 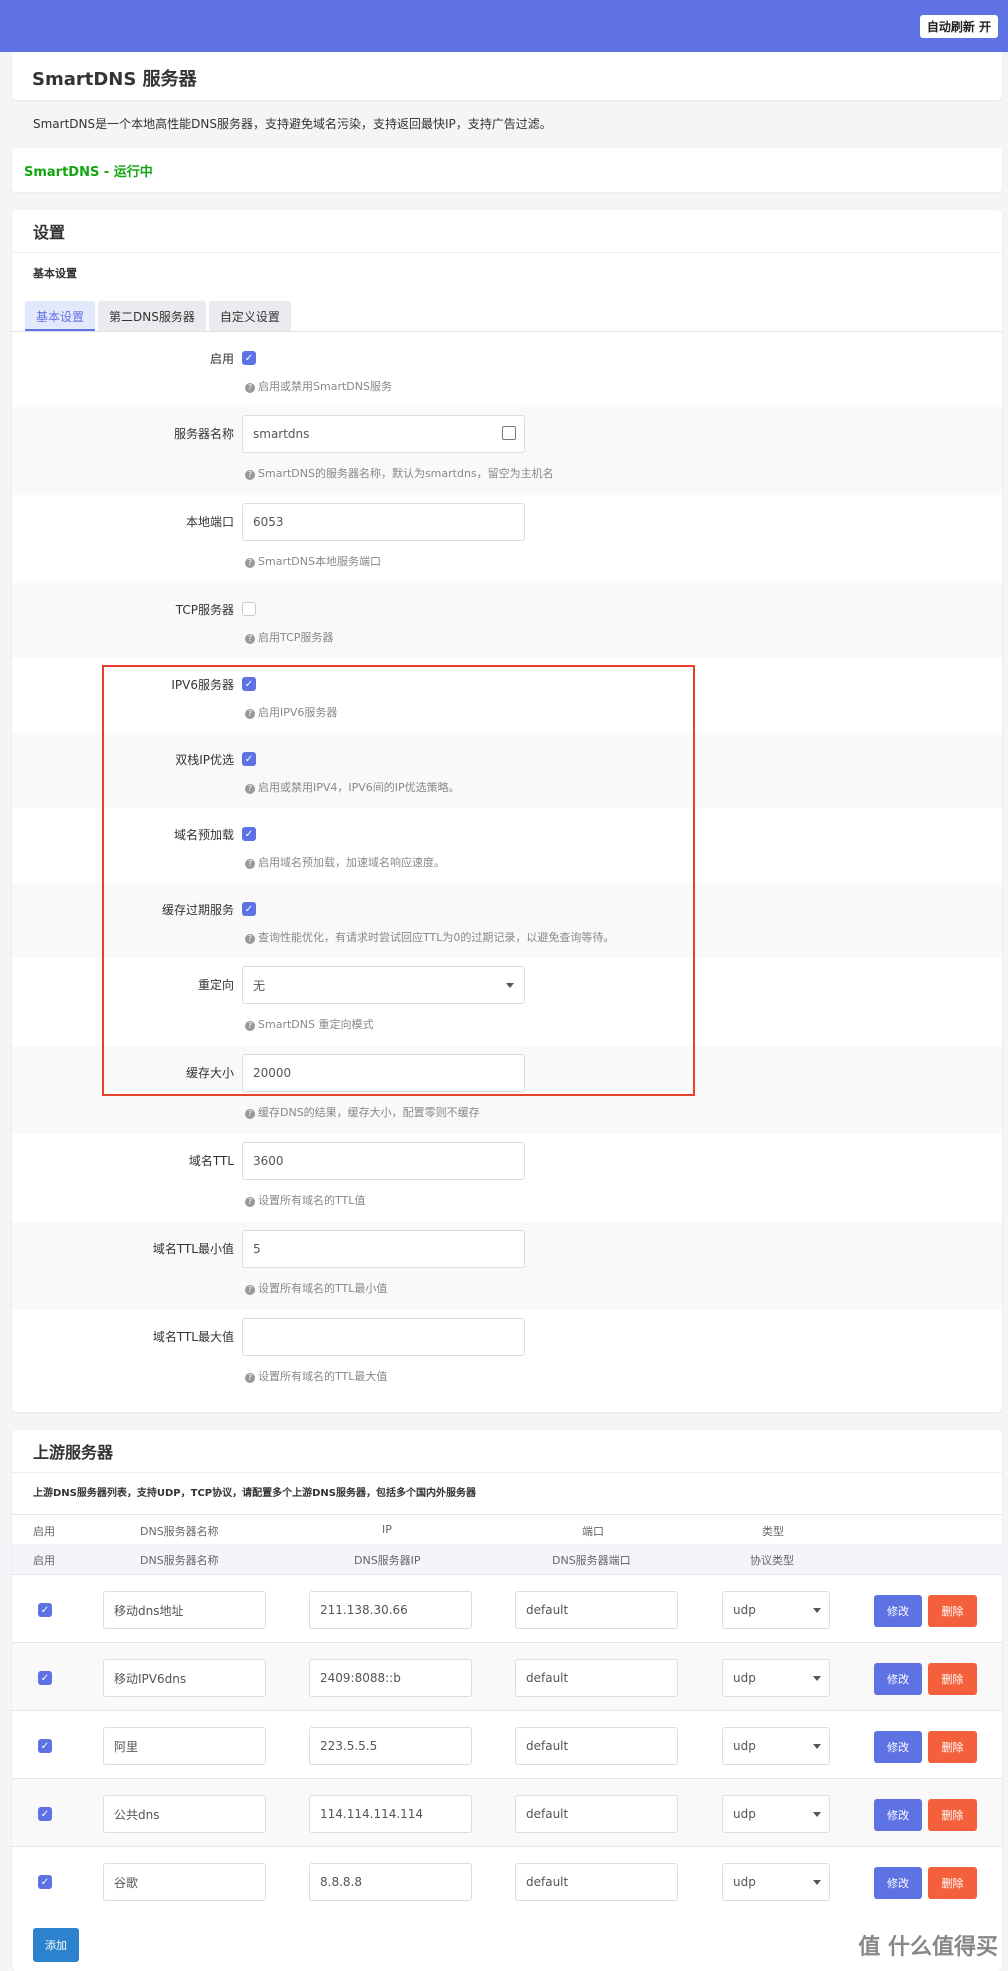 What do you see at coordinates (383, 1161) in the screenshot?
I see `ttl-input: 3600` at bounding box center [383, 1161].